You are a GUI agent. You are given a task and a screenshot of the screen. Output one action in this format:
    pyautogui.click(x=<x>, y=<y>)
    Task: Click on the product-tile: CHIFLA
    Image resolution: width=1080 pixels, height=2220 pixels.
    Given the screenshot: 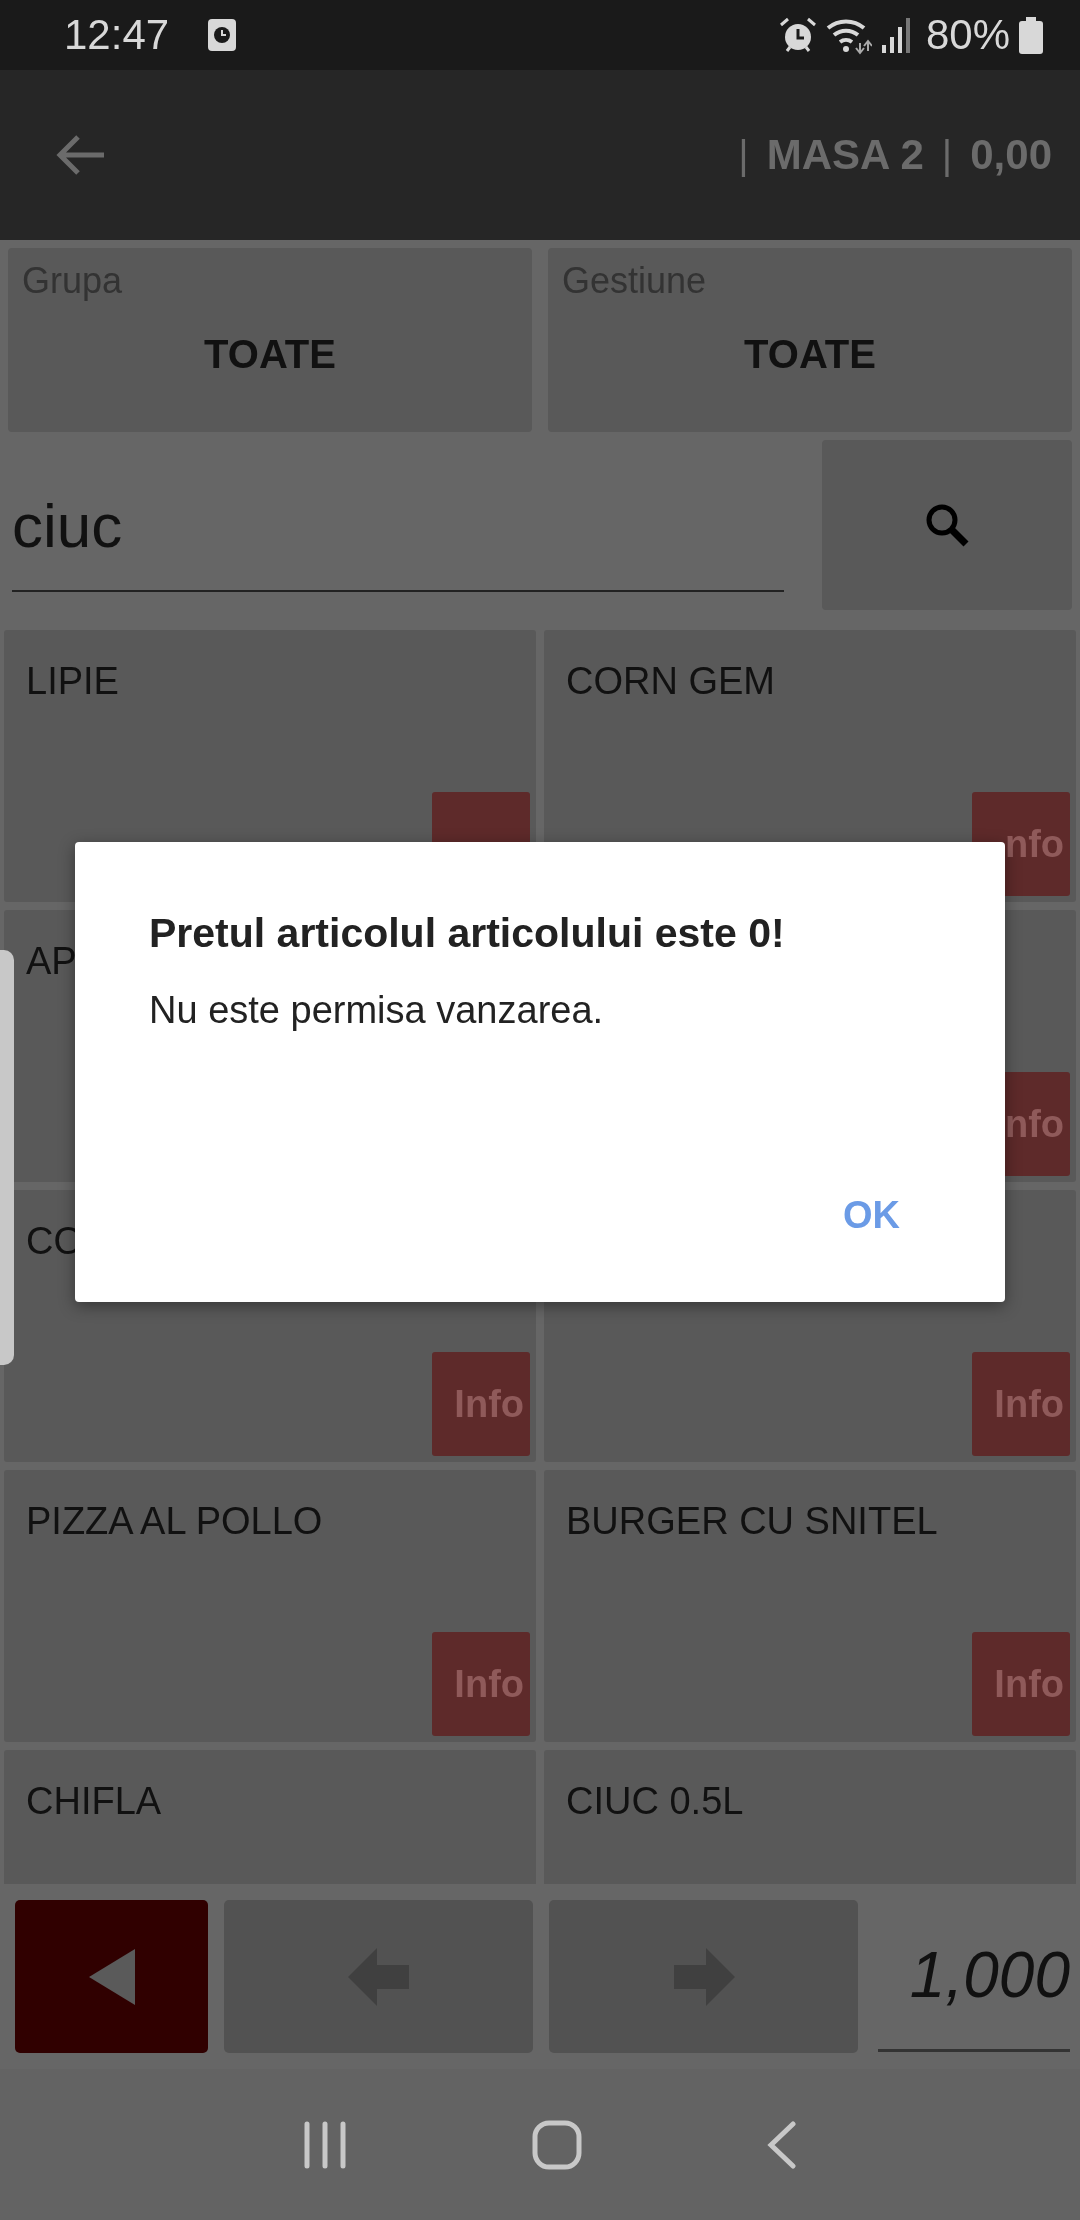 What is the action you would take?
    pyautogui.click(x=270, y=1817)
    